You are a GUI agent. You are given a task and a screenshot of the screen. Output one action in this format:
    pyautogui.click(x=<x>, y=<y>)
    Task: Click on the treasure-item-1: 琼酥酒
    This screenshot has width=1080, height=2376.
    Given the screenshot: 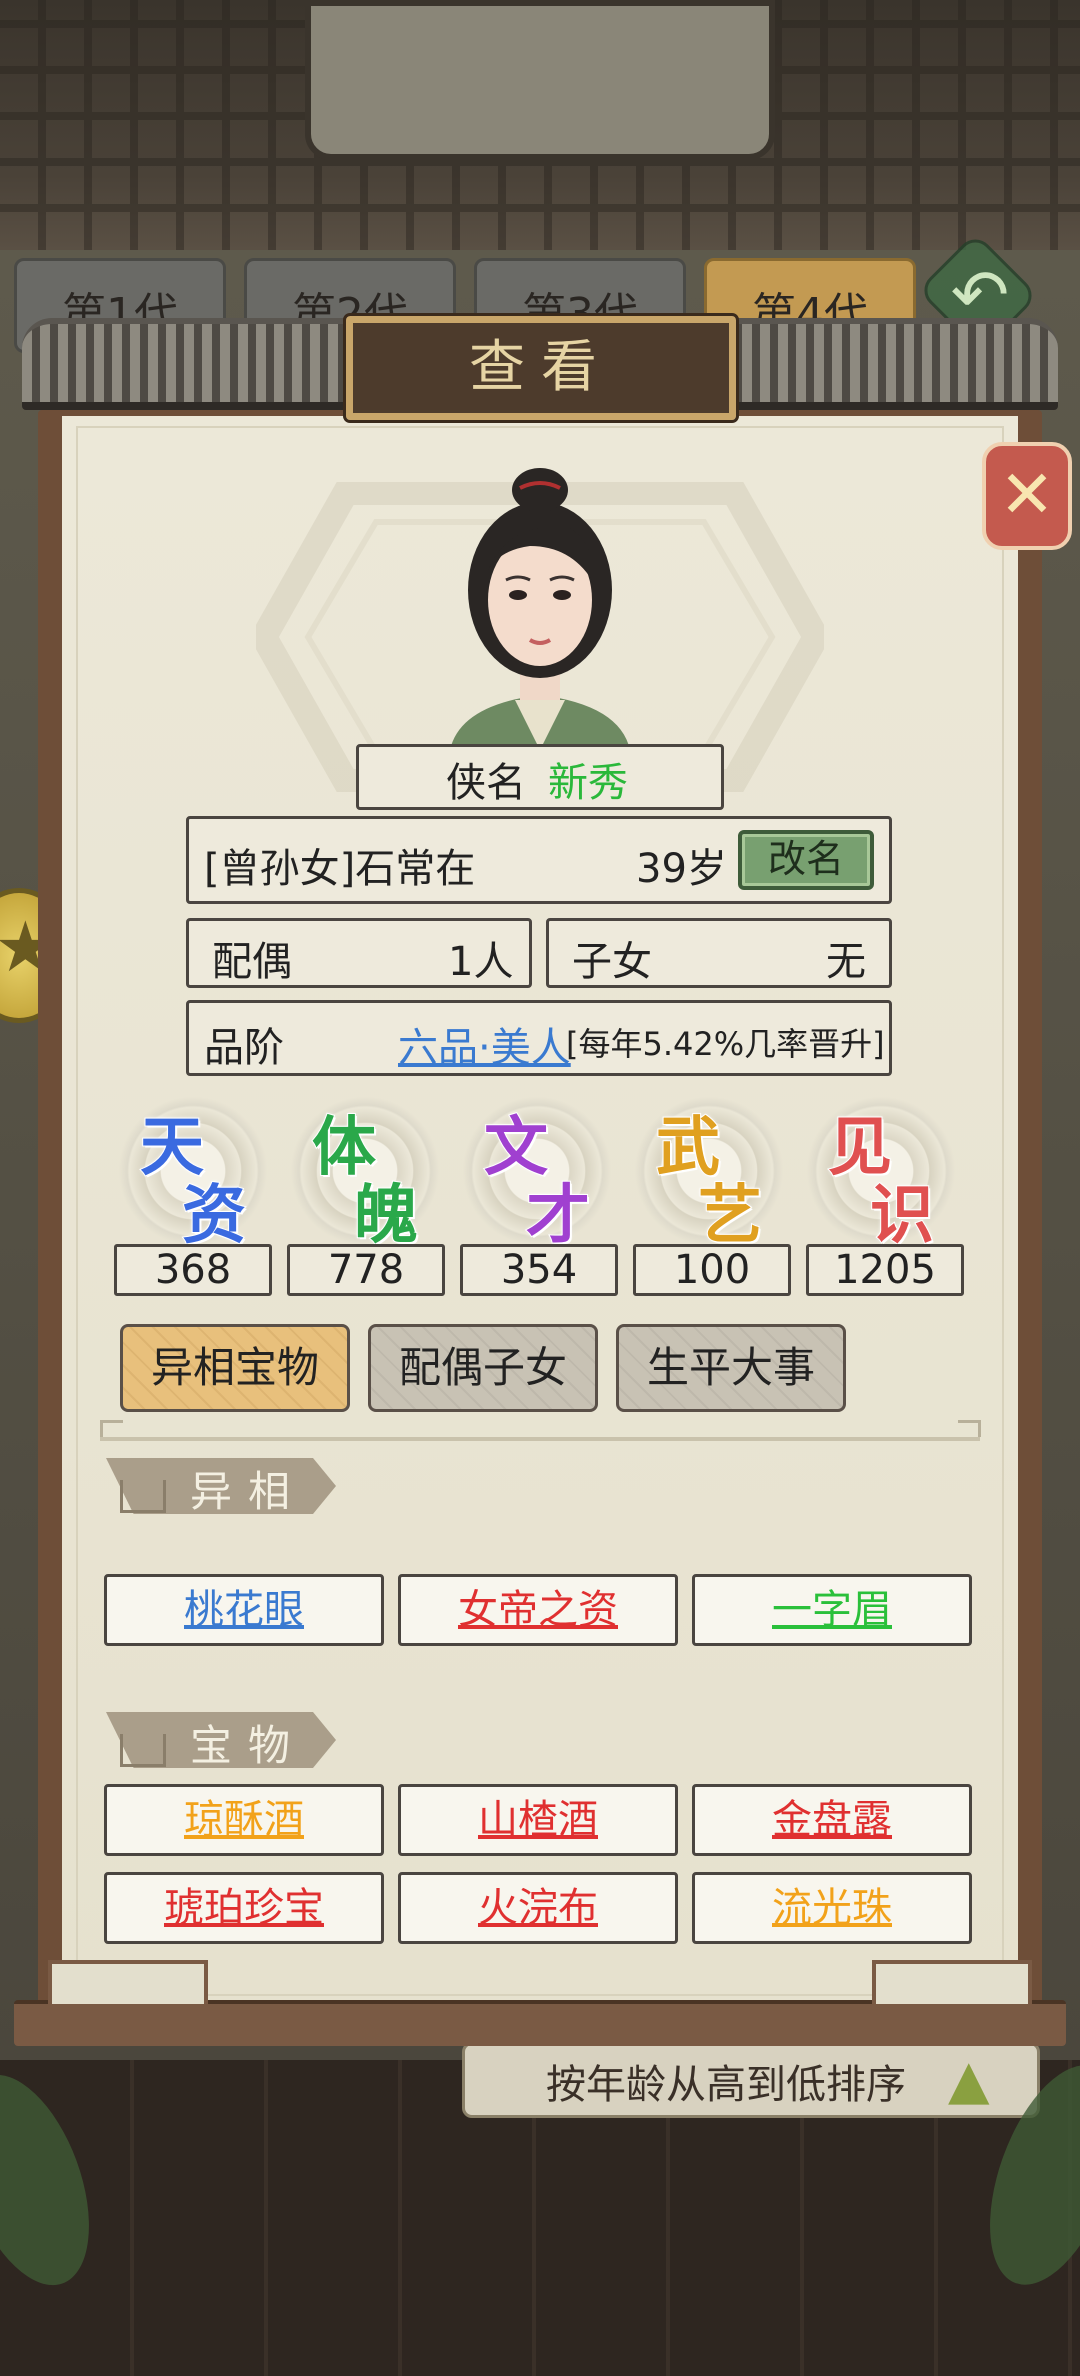 What is the action you would take?
    pyautogui.click(x=244, y=1820)
    